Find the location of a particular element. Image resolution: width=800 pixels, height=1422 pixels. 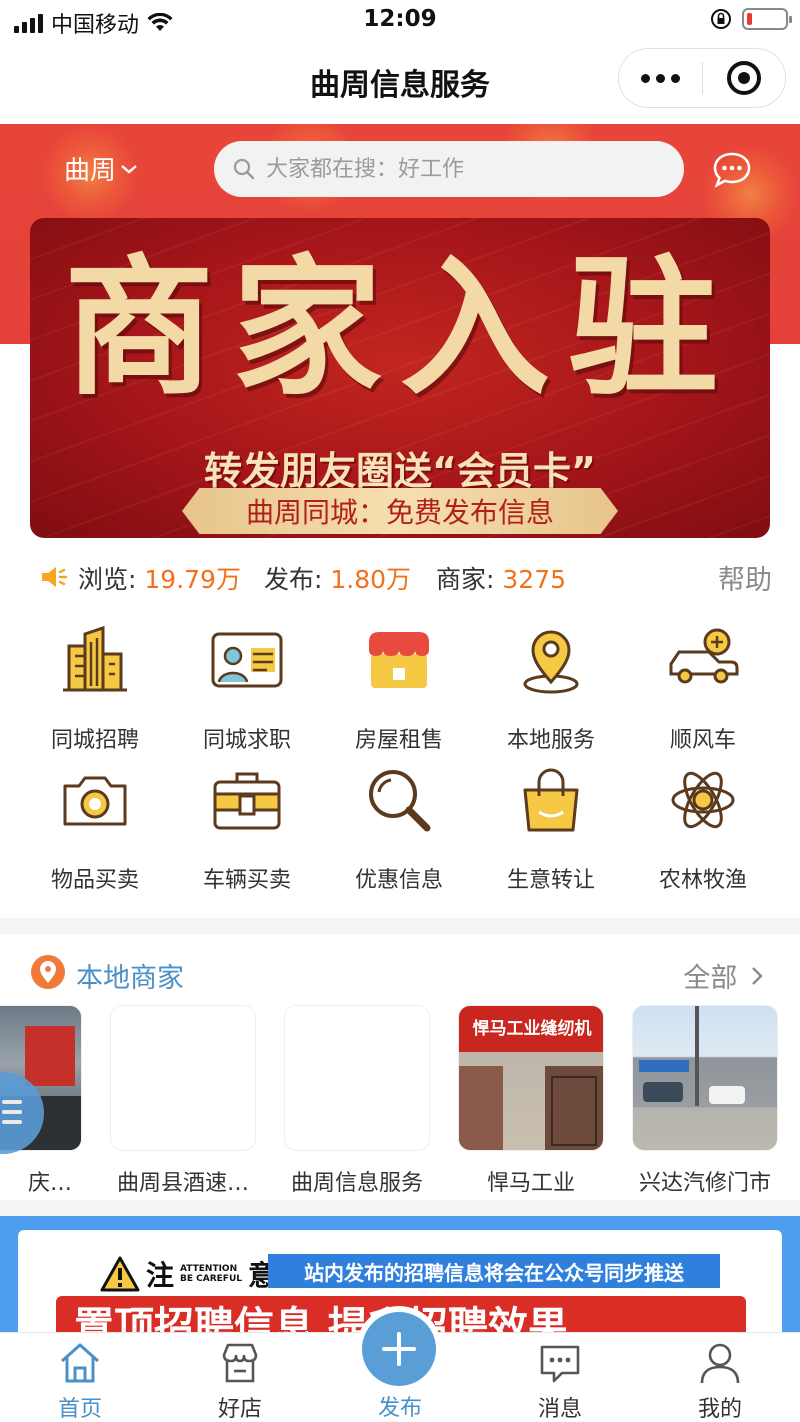

close-miniprogram-button is located at coordinates (744, 78).